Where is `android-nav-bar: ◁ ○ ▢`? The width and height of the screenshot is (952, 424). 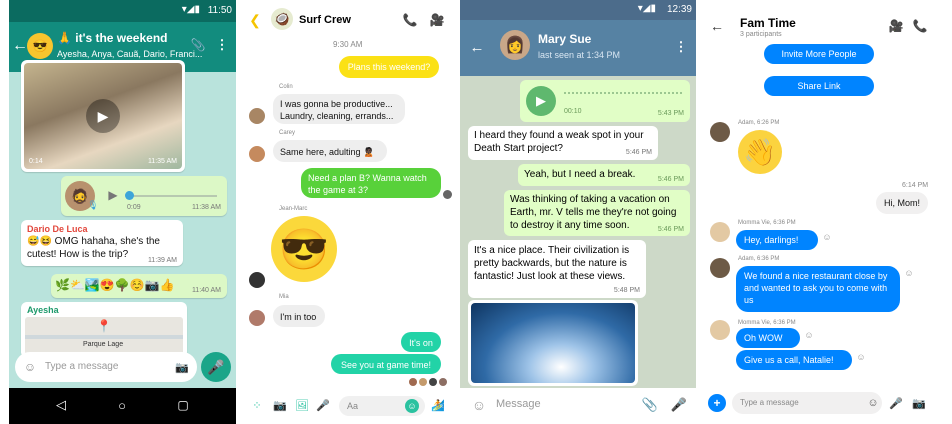
android-nav-bar: ◁ ○ ▢ is located at coordinates (122, 406).